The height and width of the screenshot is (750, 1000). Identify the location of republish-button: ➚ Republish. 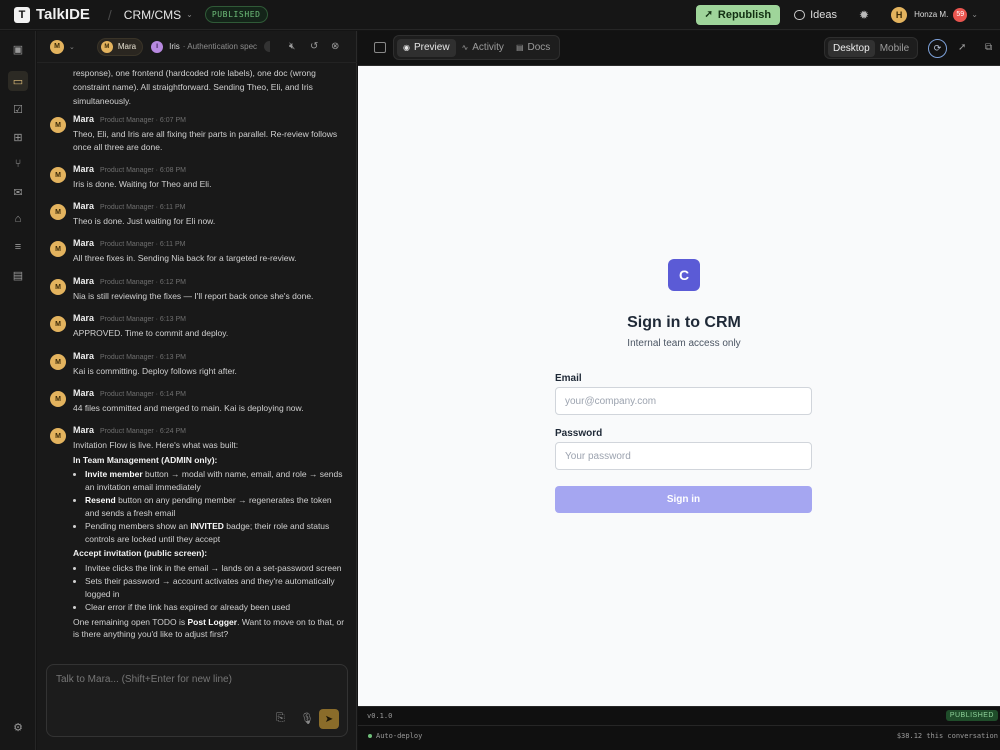
(738, 14).